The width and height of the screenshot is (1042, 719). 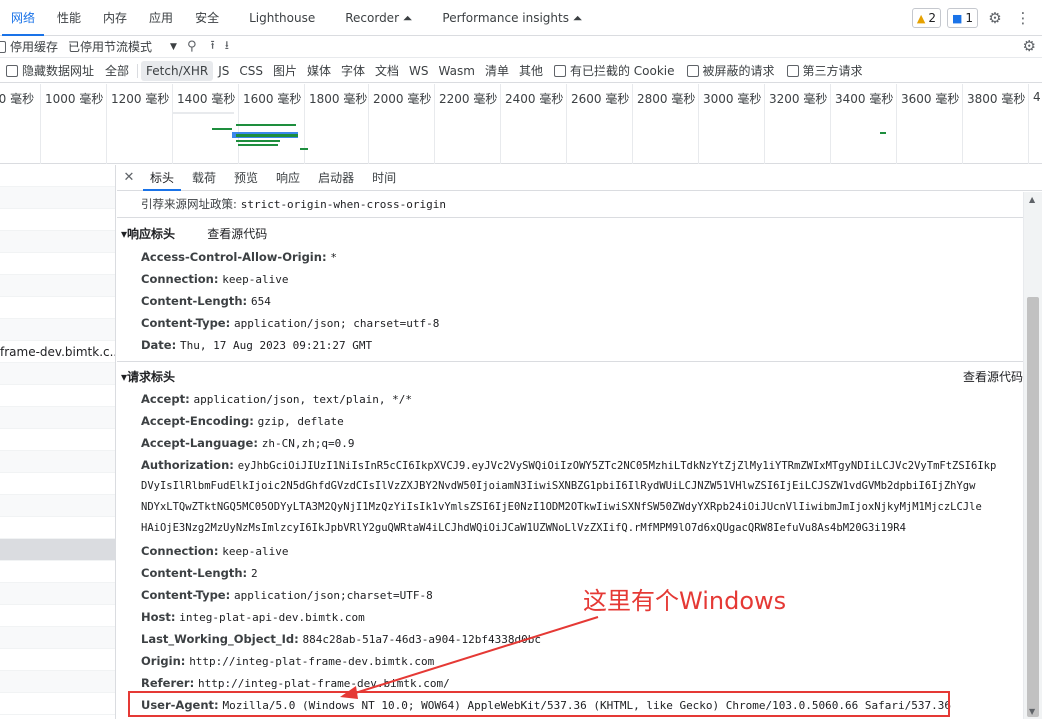 I want to click on detail-scrollbar: ▲ ▼, so click(x=1032, y=455).